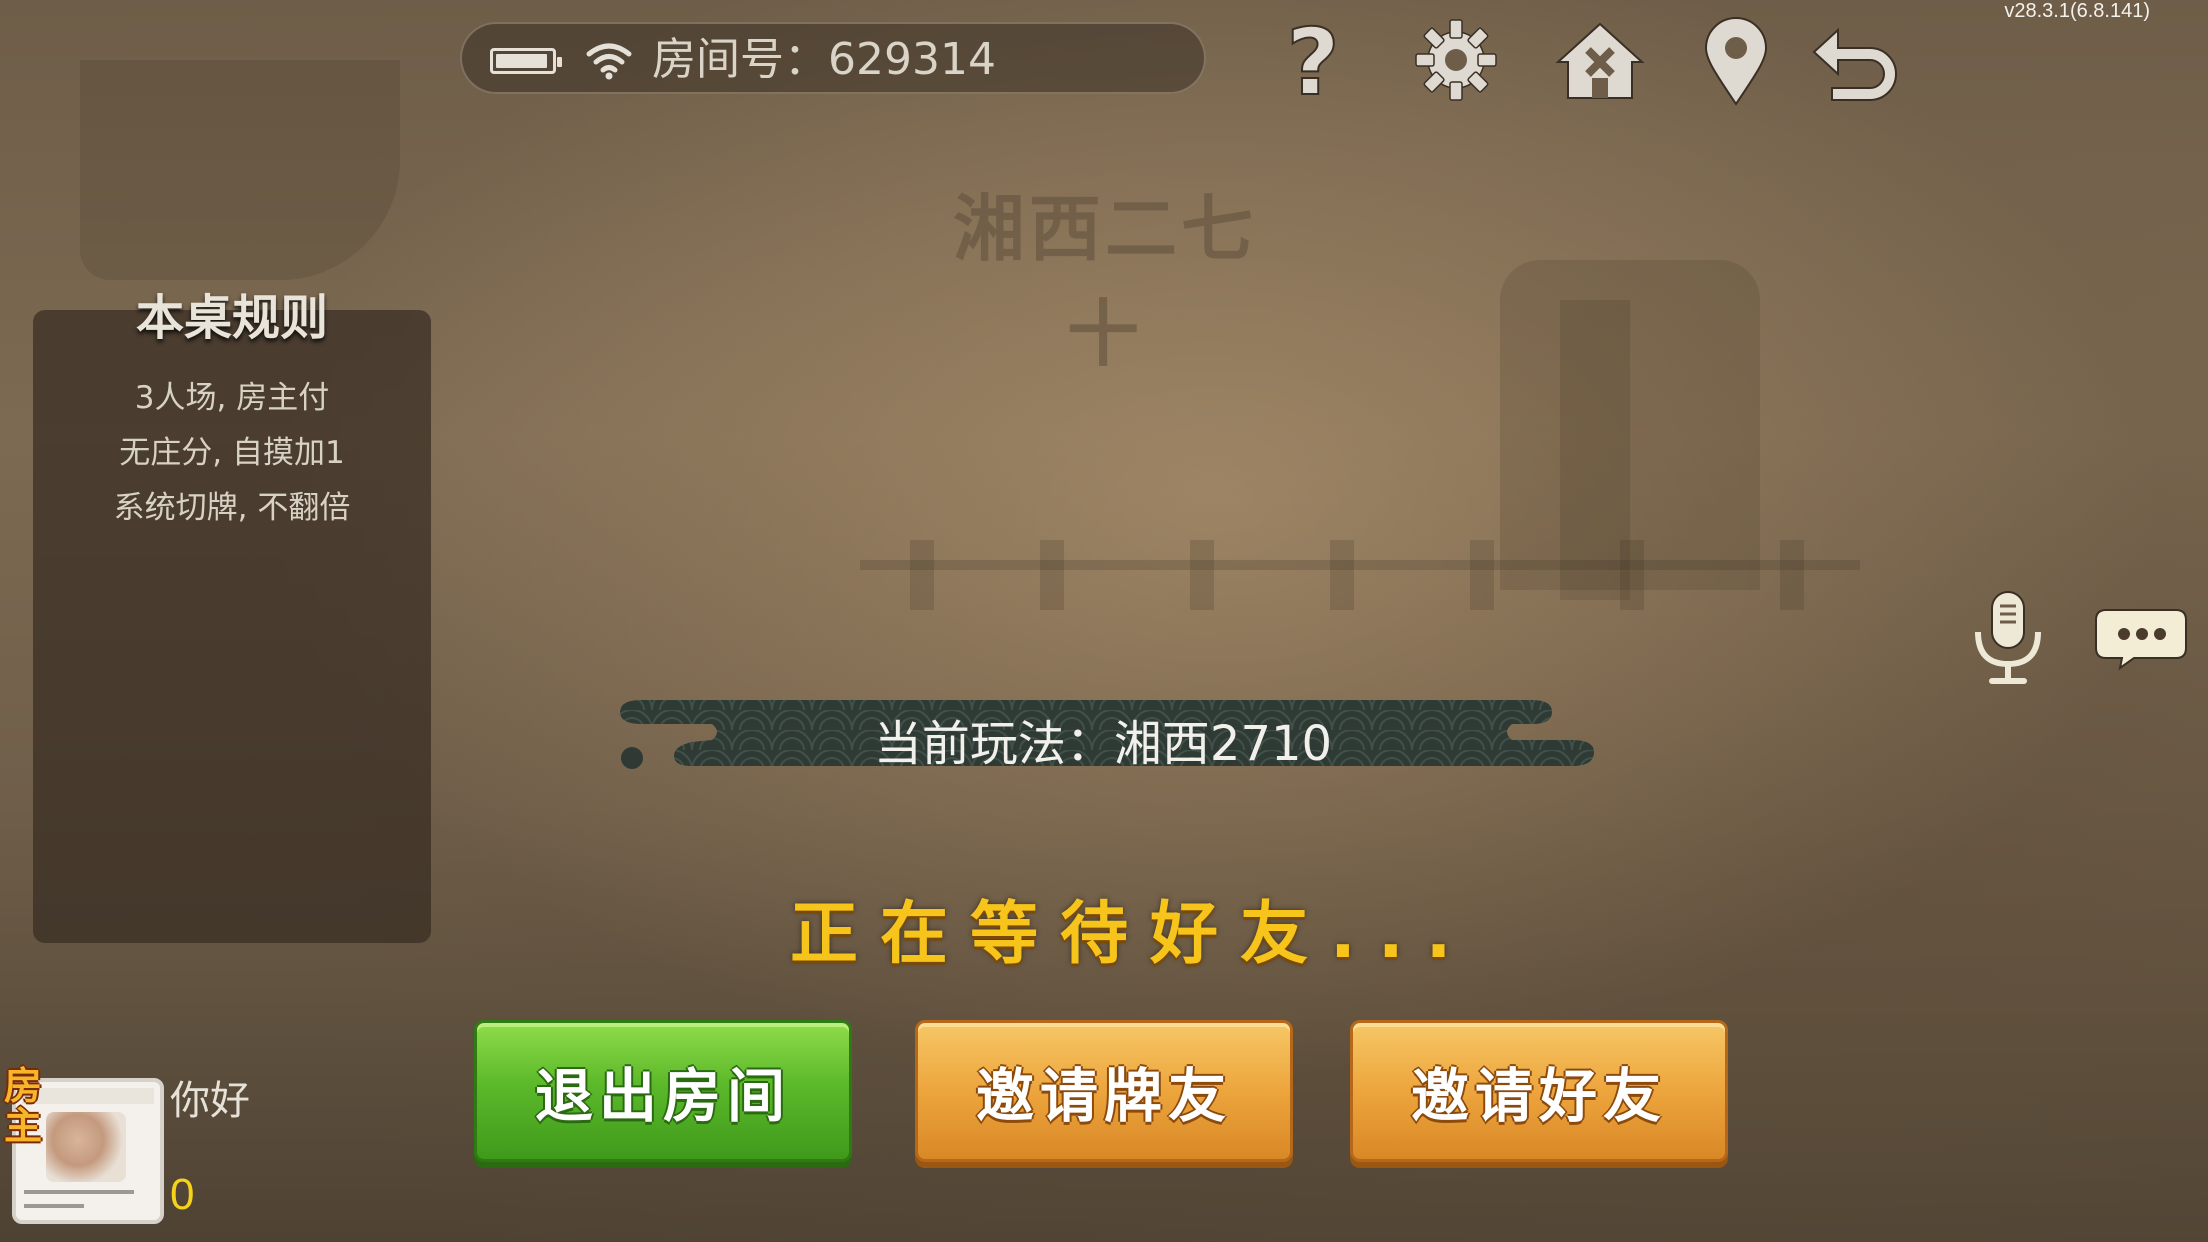 This screenshot has width=2208, height=1242. I want to click on invite-card-friends-button: 邀请牌友, so click(1104, 1091).